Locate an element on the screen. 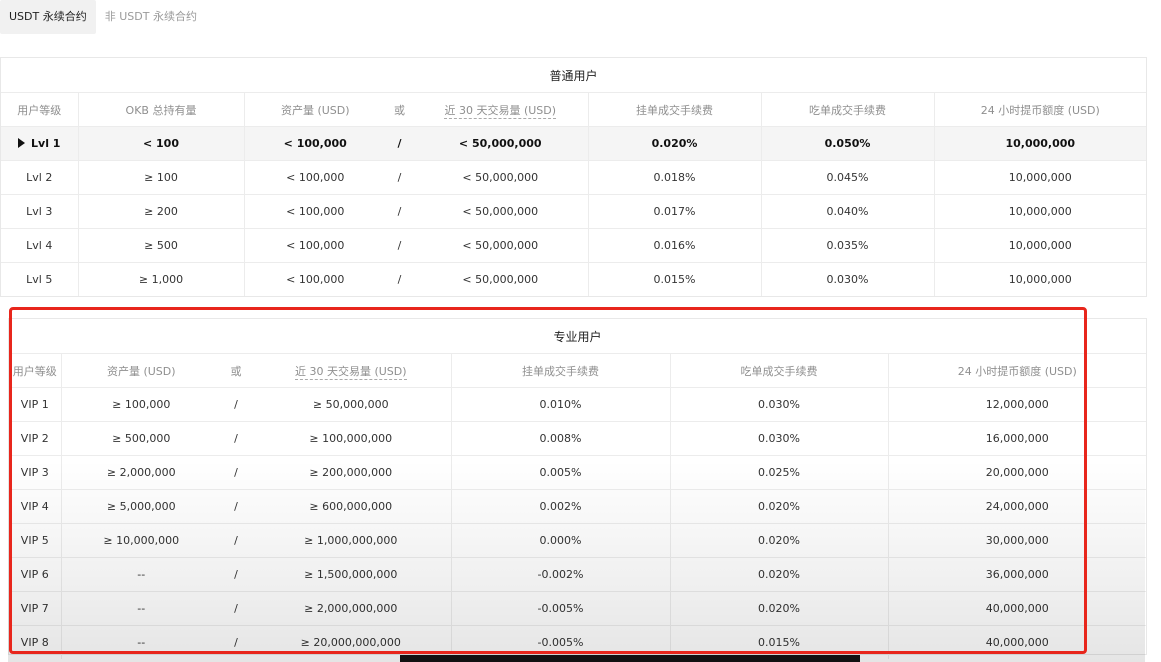  table-cell: Lvl 1 is located at coordinates (39, 143).